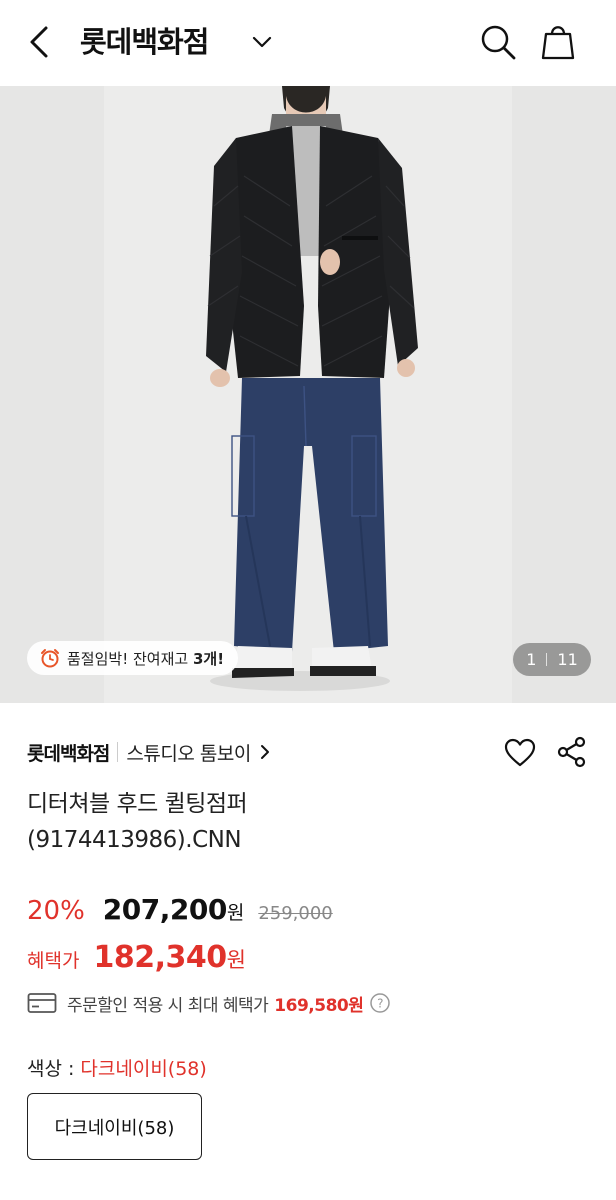 The width and height of the screenshot is (616, 1200). Describe the element at coordinates (118, 752) in the screenshot. I see `brand-divider` at that location.